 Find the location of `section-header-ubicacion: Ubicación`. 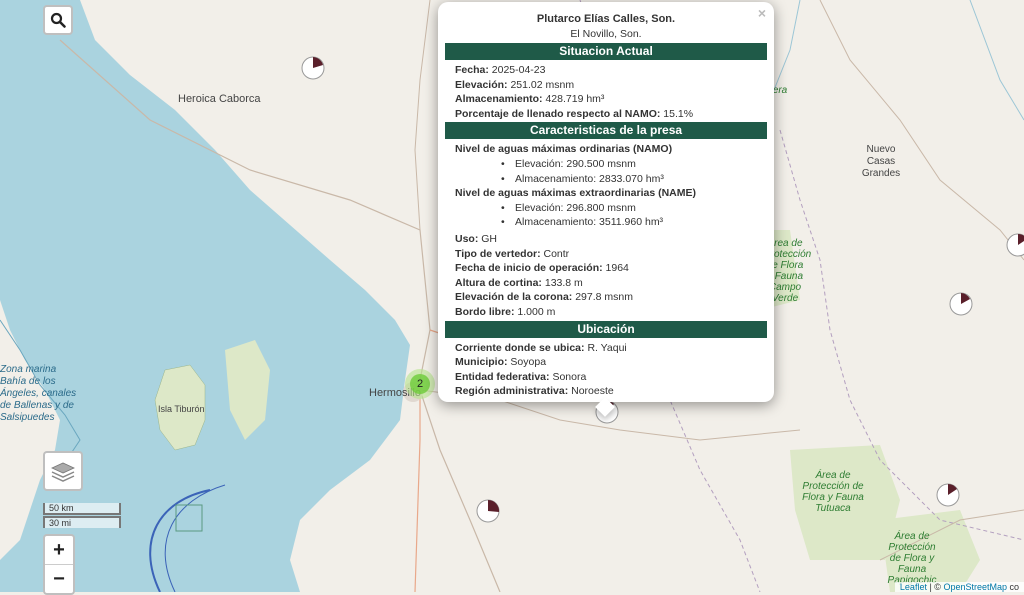

section-header-ubicacion: Ubicación is located at coordinates (606, 329).